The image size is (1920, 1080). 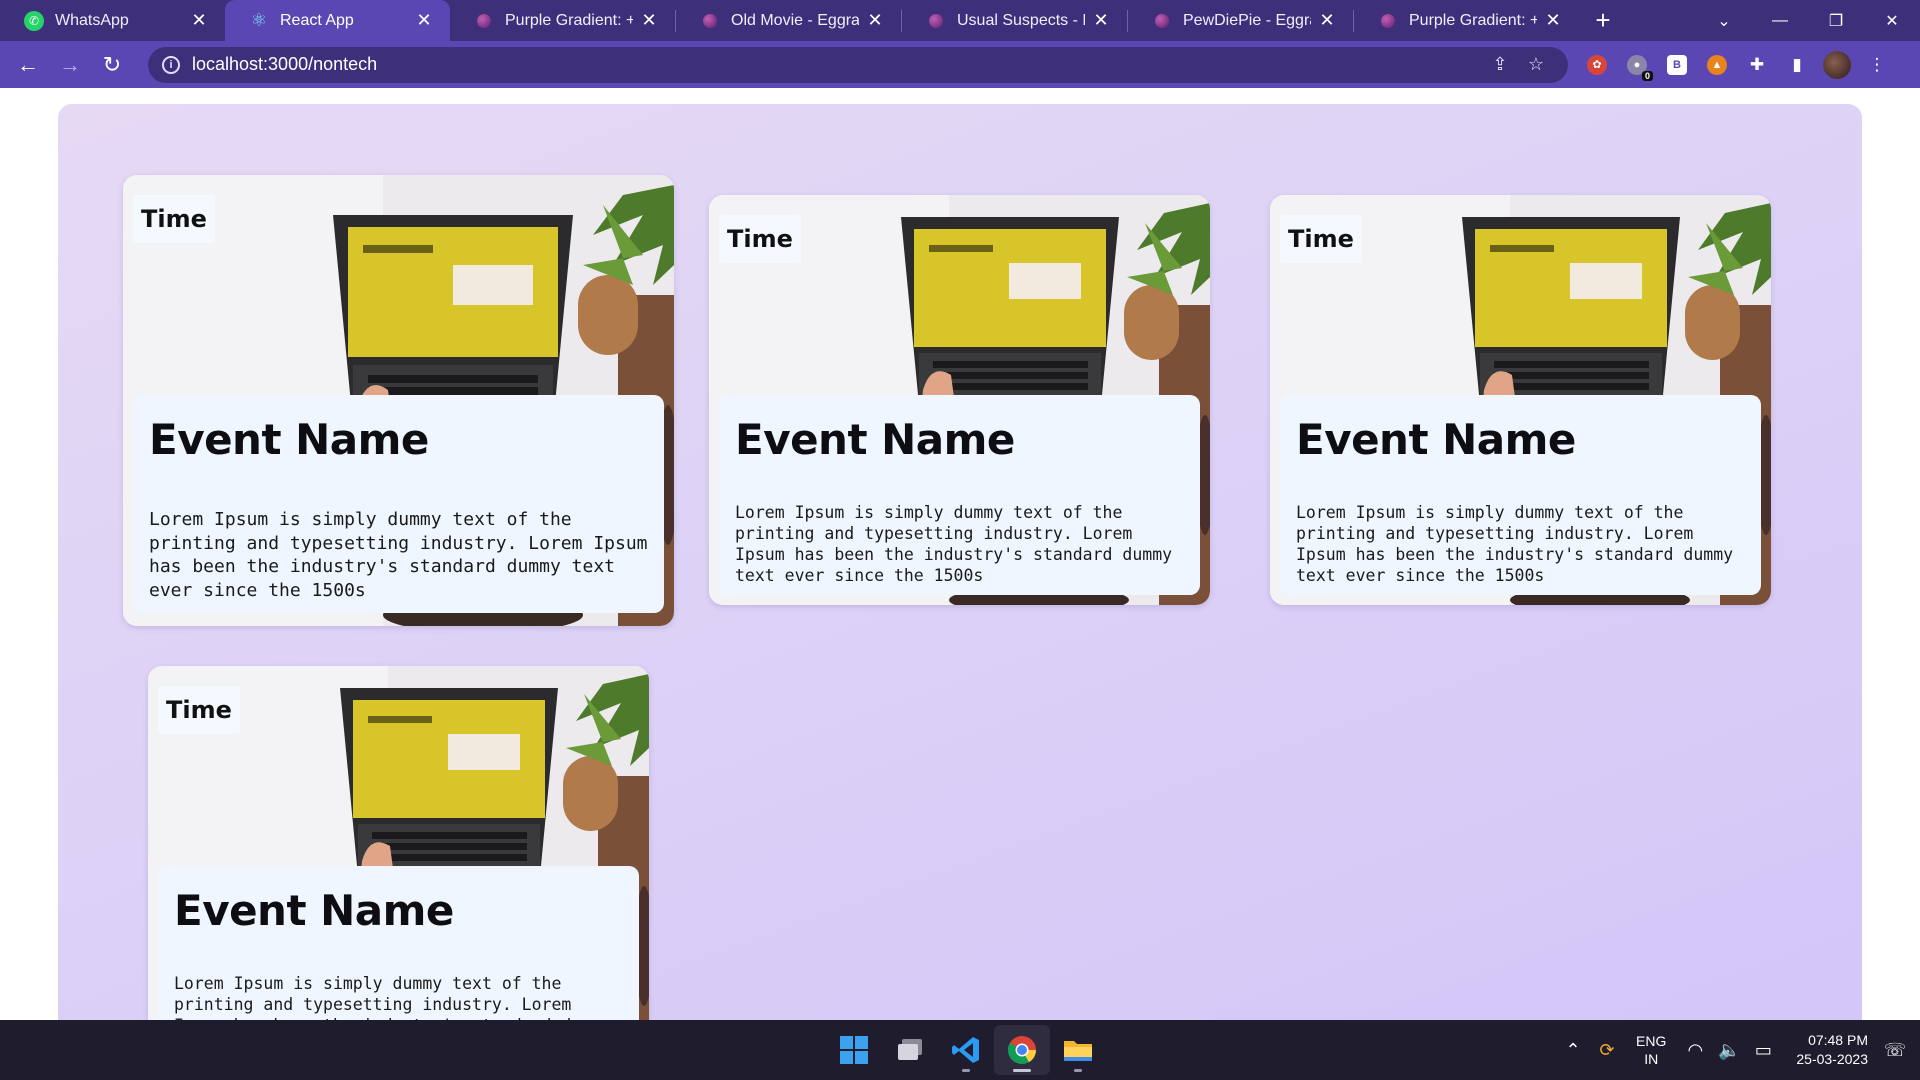 What do you see at coordinates (1573, 1050) in the screenshot?
I see `chevron-up-icon: ⌃` at bounding box center [1573, 1050].